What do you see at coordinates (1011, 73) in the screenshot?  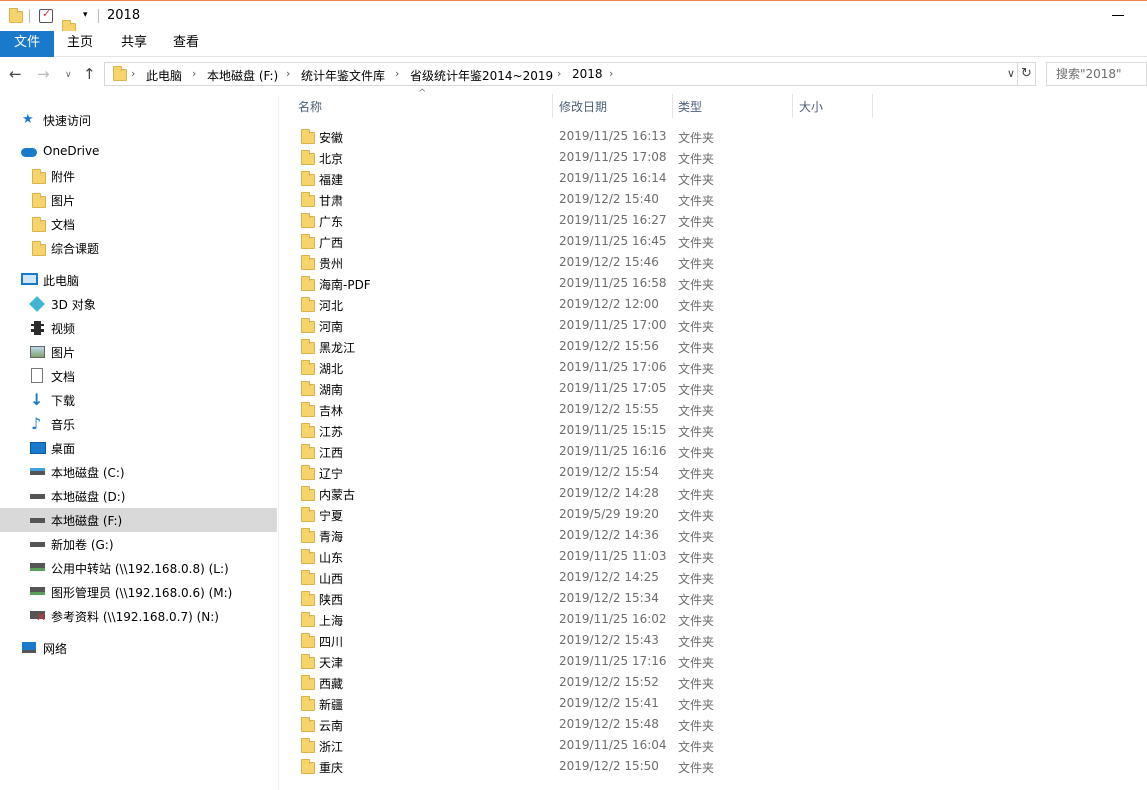 I see `address-dropdown-icon: ∨` at bounding box center [1011, 73].